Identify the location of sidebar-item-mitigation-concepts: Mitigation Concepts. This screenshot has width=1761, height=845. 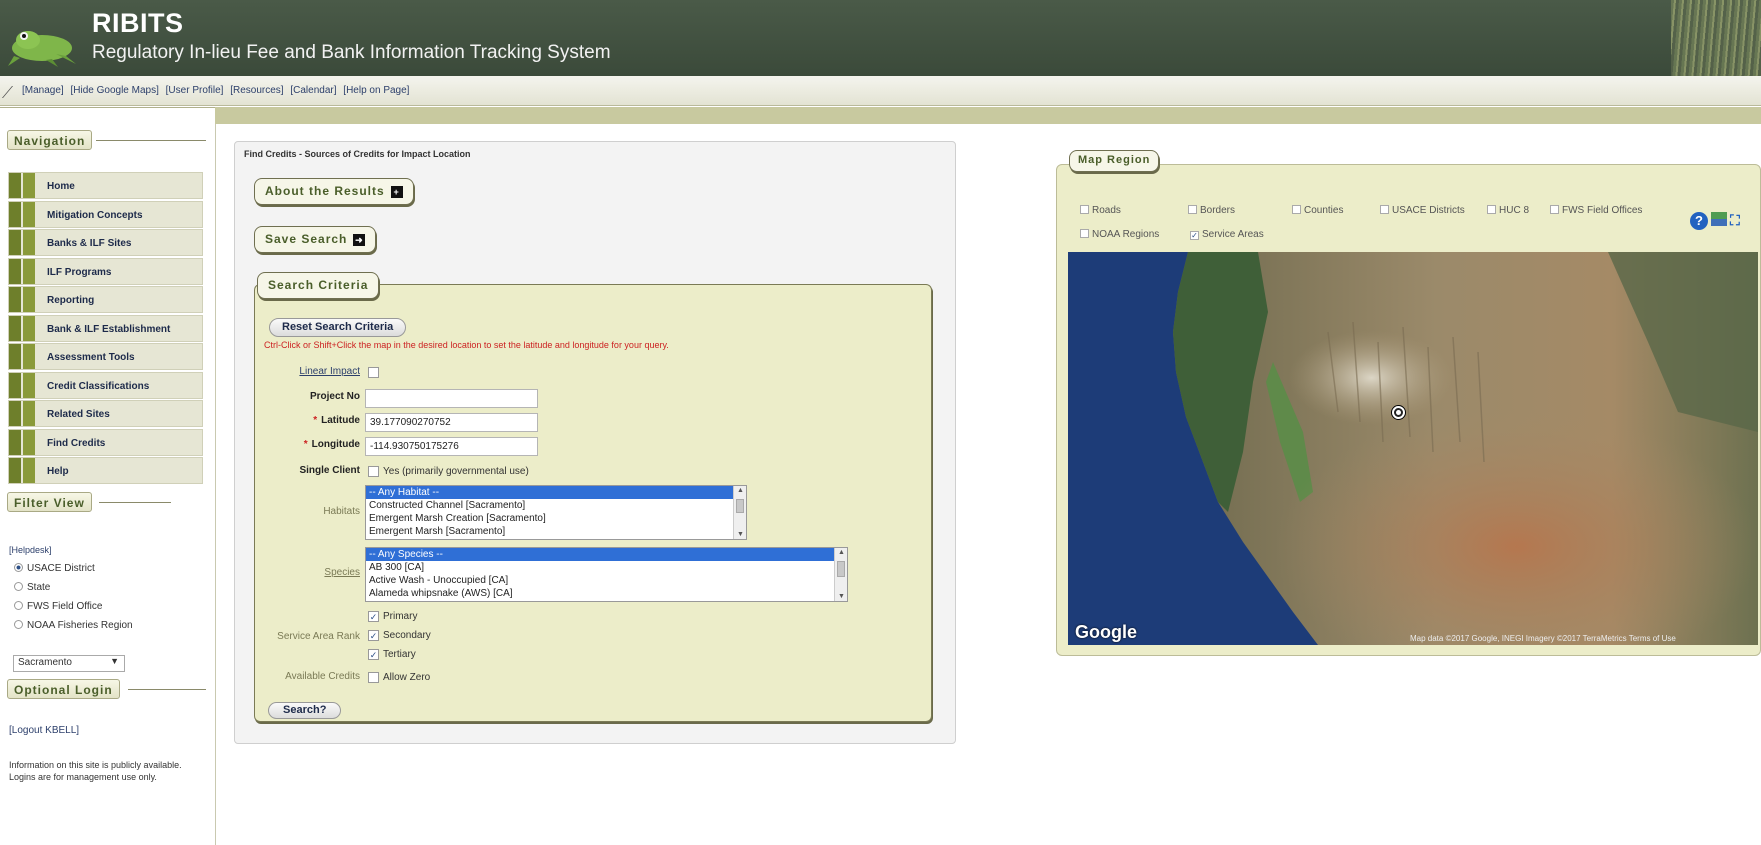
(105, 214).